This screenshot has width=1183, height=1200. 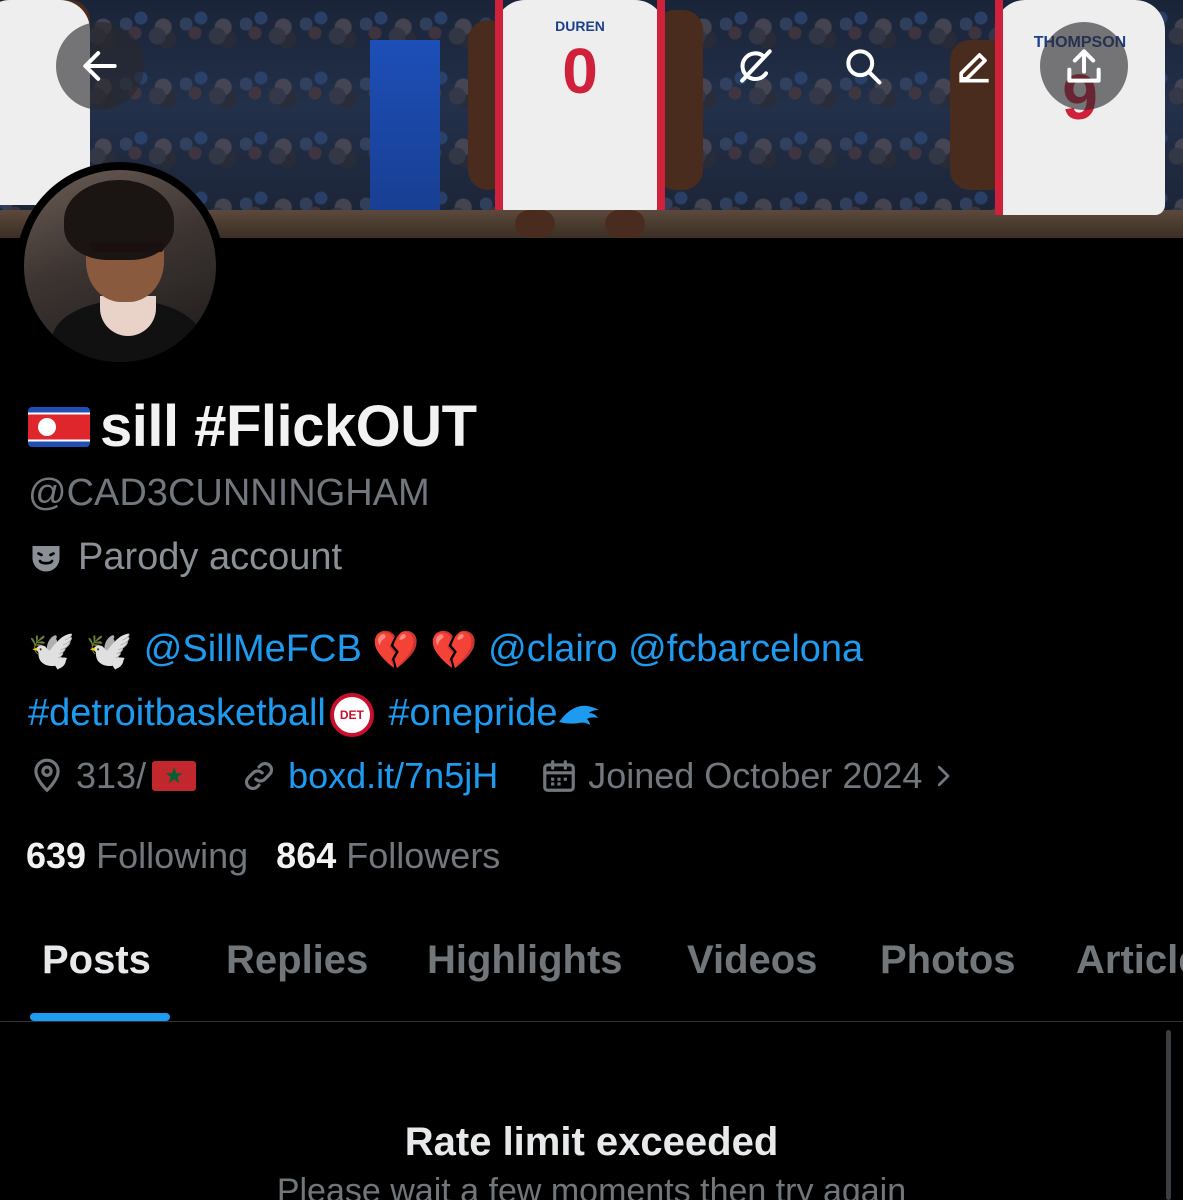 I want to click on profile-avatar, so click(x=120, y=266).